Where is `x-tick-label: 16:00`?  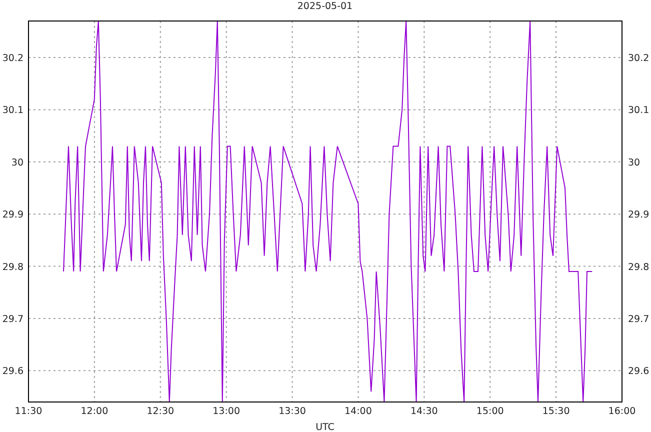
x-tick-label: 16:00 is located at coordinates (622, 411).